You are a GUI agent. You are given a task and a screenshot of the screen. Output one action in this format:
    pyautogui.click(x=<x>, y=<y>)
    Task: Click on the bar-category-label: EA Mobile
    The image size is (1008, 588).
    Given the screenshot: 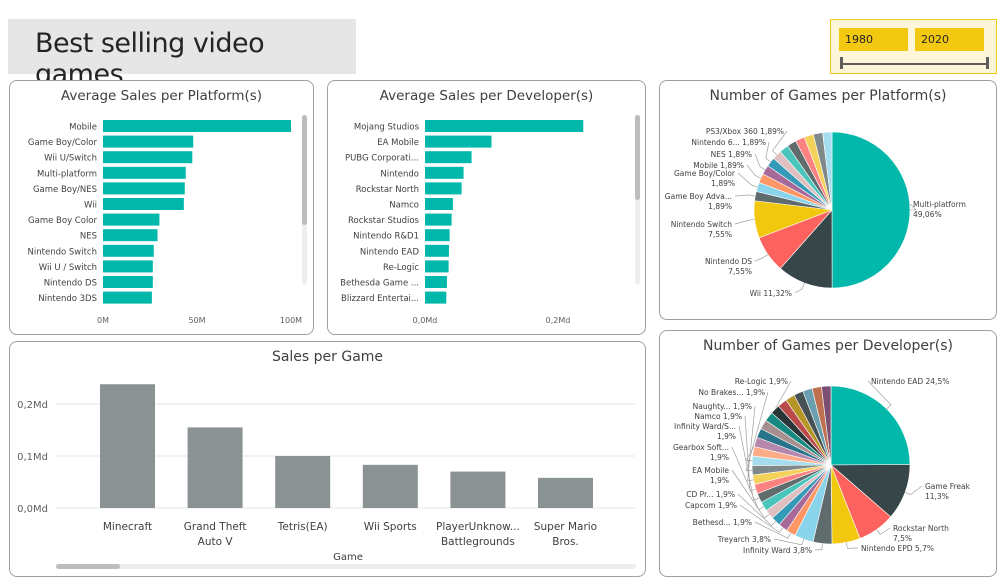 What is the action you would take?
    pyautogui.click(x=398, y=143)
    